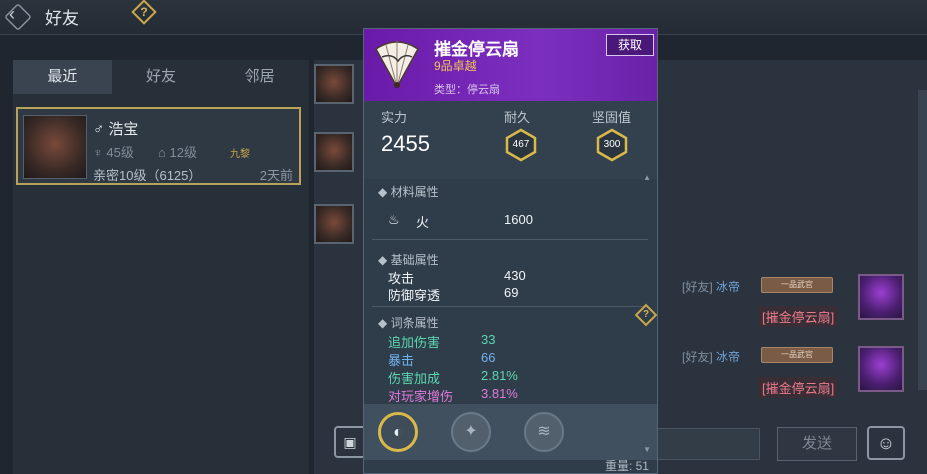 Image resolution: width=927 pixels, height=474 pixels. I want to click on fan-skill-icon: ◐, so click(398, 432).